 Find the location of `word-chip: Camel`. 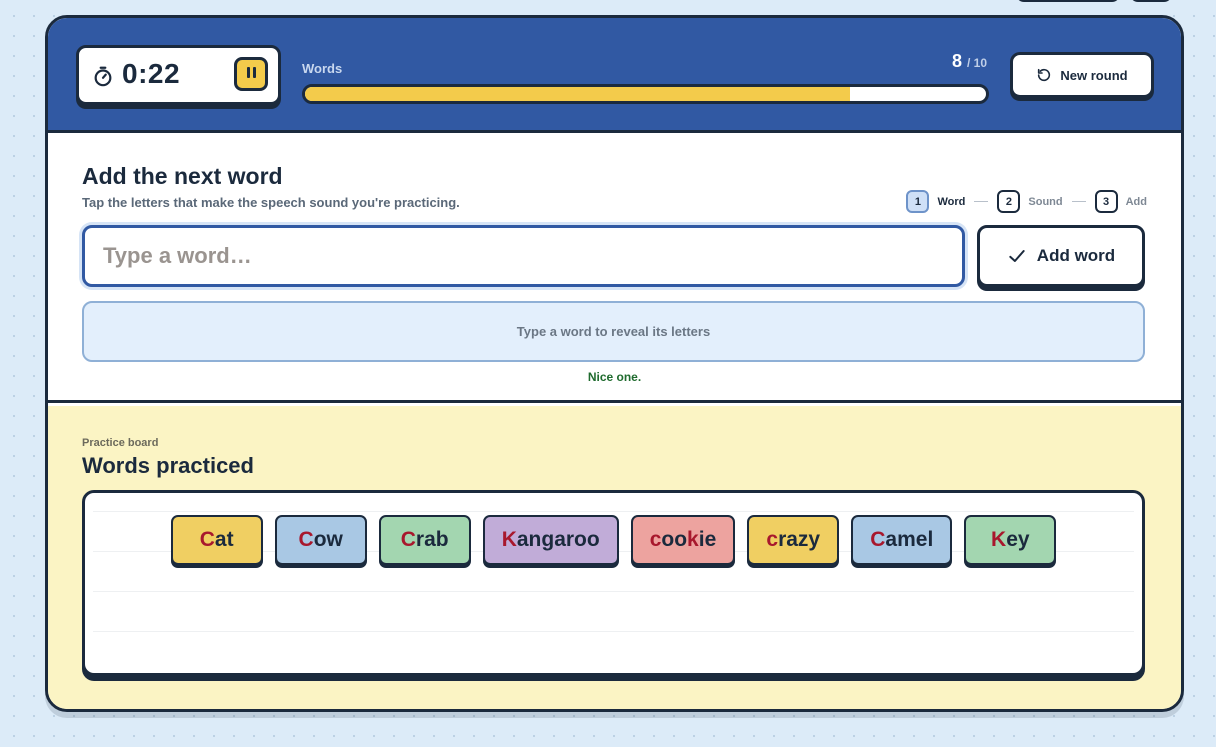

word-chip: Camel is located at coordinates (902, 540).